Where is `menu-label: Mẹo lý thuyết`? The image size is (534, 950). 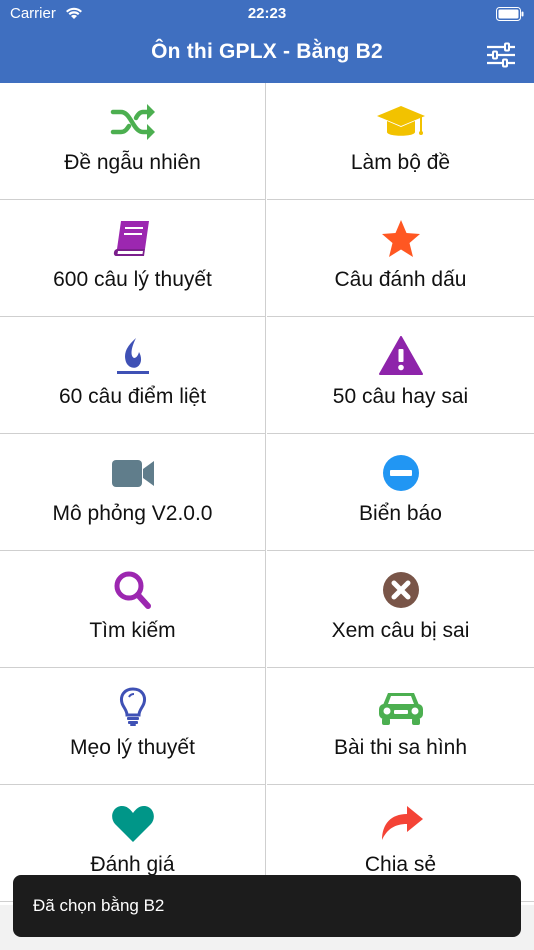 menu-label: Mẹo lý thuyết is located at coordinates (132, 747).